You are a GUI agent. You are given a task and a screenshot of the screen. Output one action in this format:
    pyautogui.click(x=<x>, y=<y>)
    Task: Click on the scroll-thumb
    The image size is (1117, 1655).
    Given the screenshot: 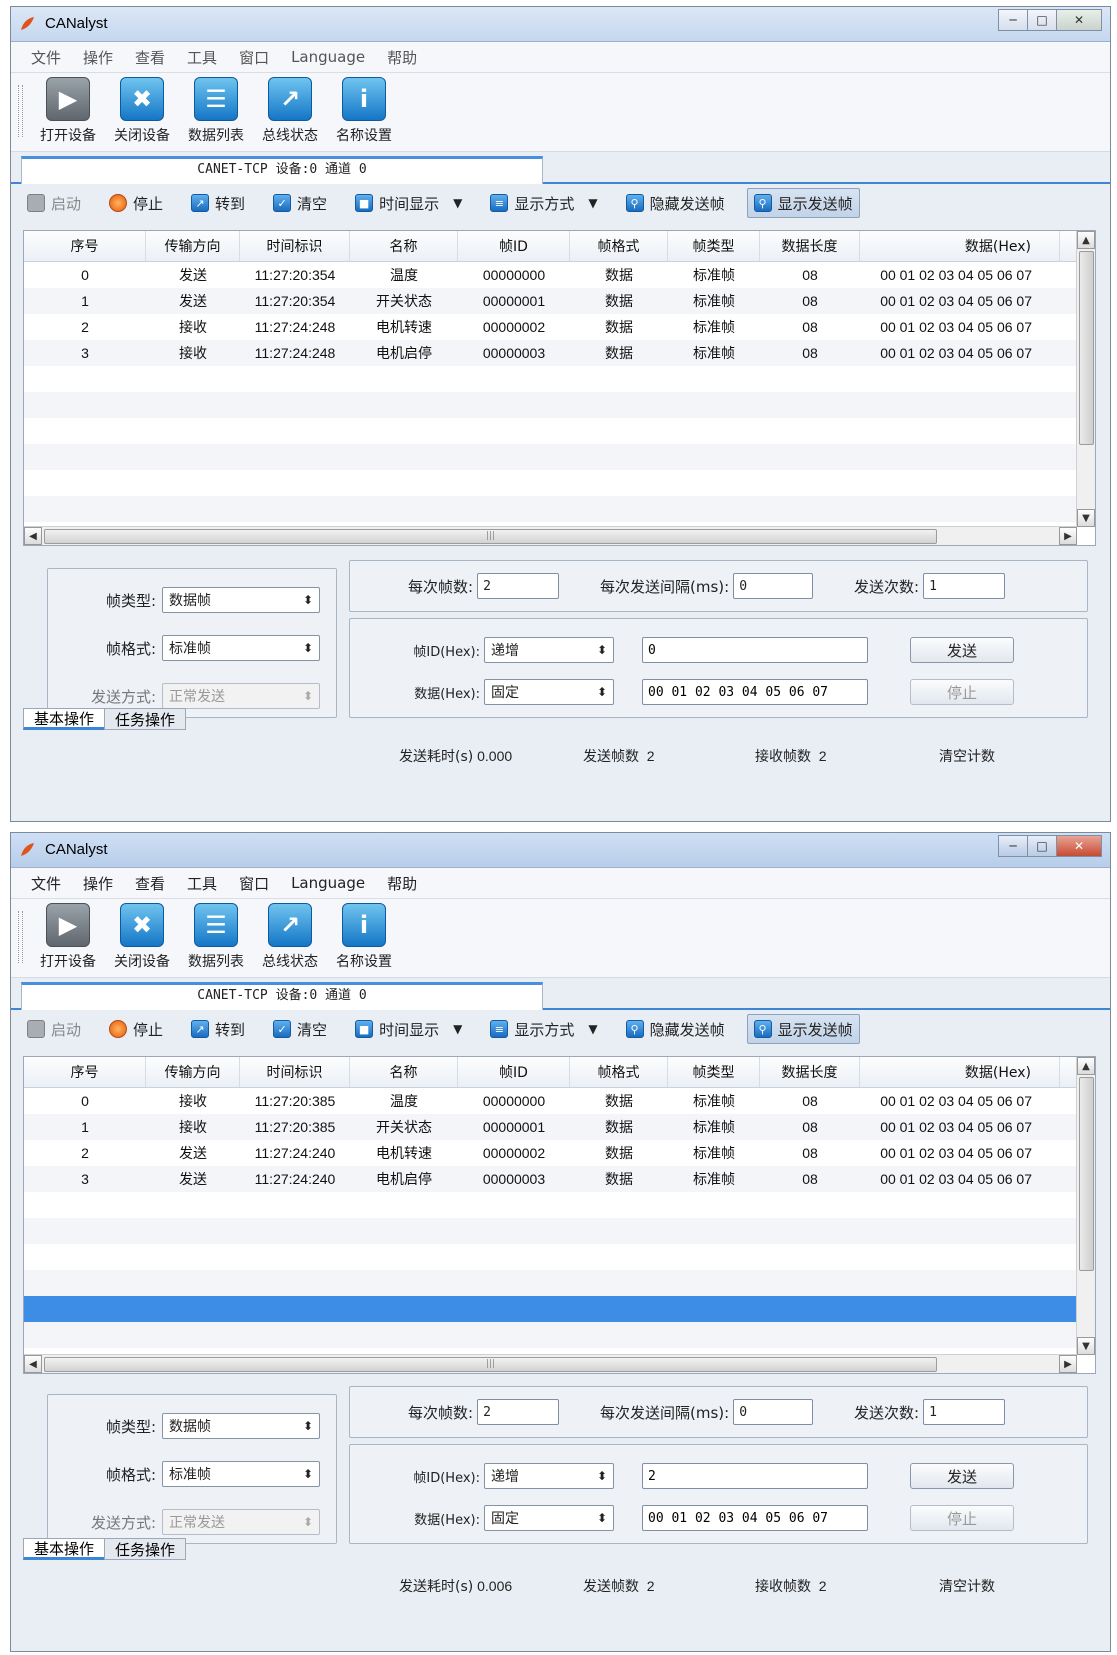 What is the action you would take?
    pyautogui.click(x=1086, y=1174)
    